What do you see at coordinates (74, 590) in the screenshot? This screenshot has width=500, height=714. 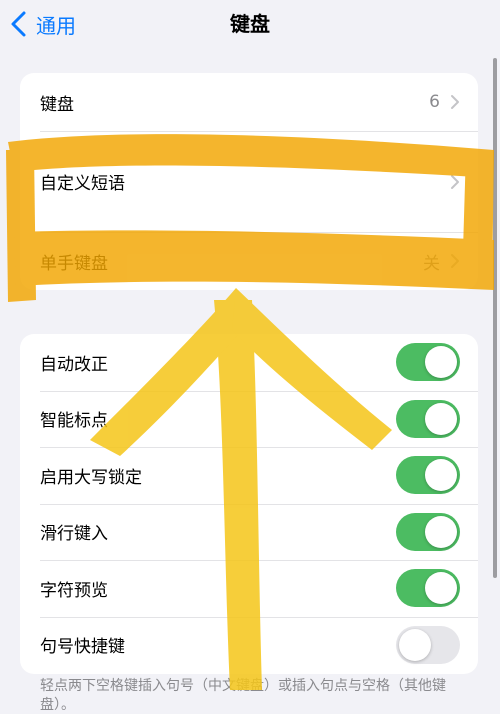 I see `row-label: 字符预览` at bounding box center [74, 590].